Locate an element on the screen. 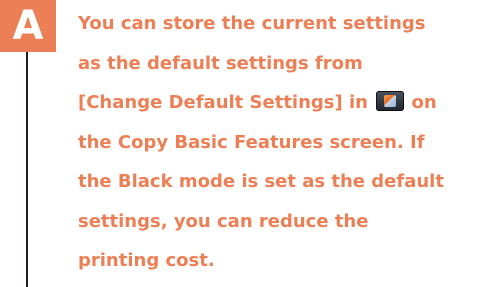 This screenshot has height=287, width=485. answer-line-with-icon: [Change Default Settings] in on is located at coordinates (280, 103).